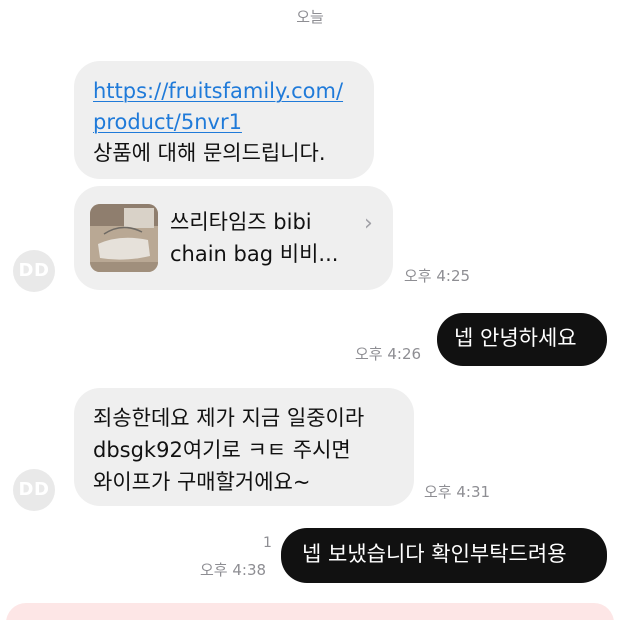  I want to click on product-card: 쓰리타임즈 bibi chain bag 비비... ›, so click(233, 238).